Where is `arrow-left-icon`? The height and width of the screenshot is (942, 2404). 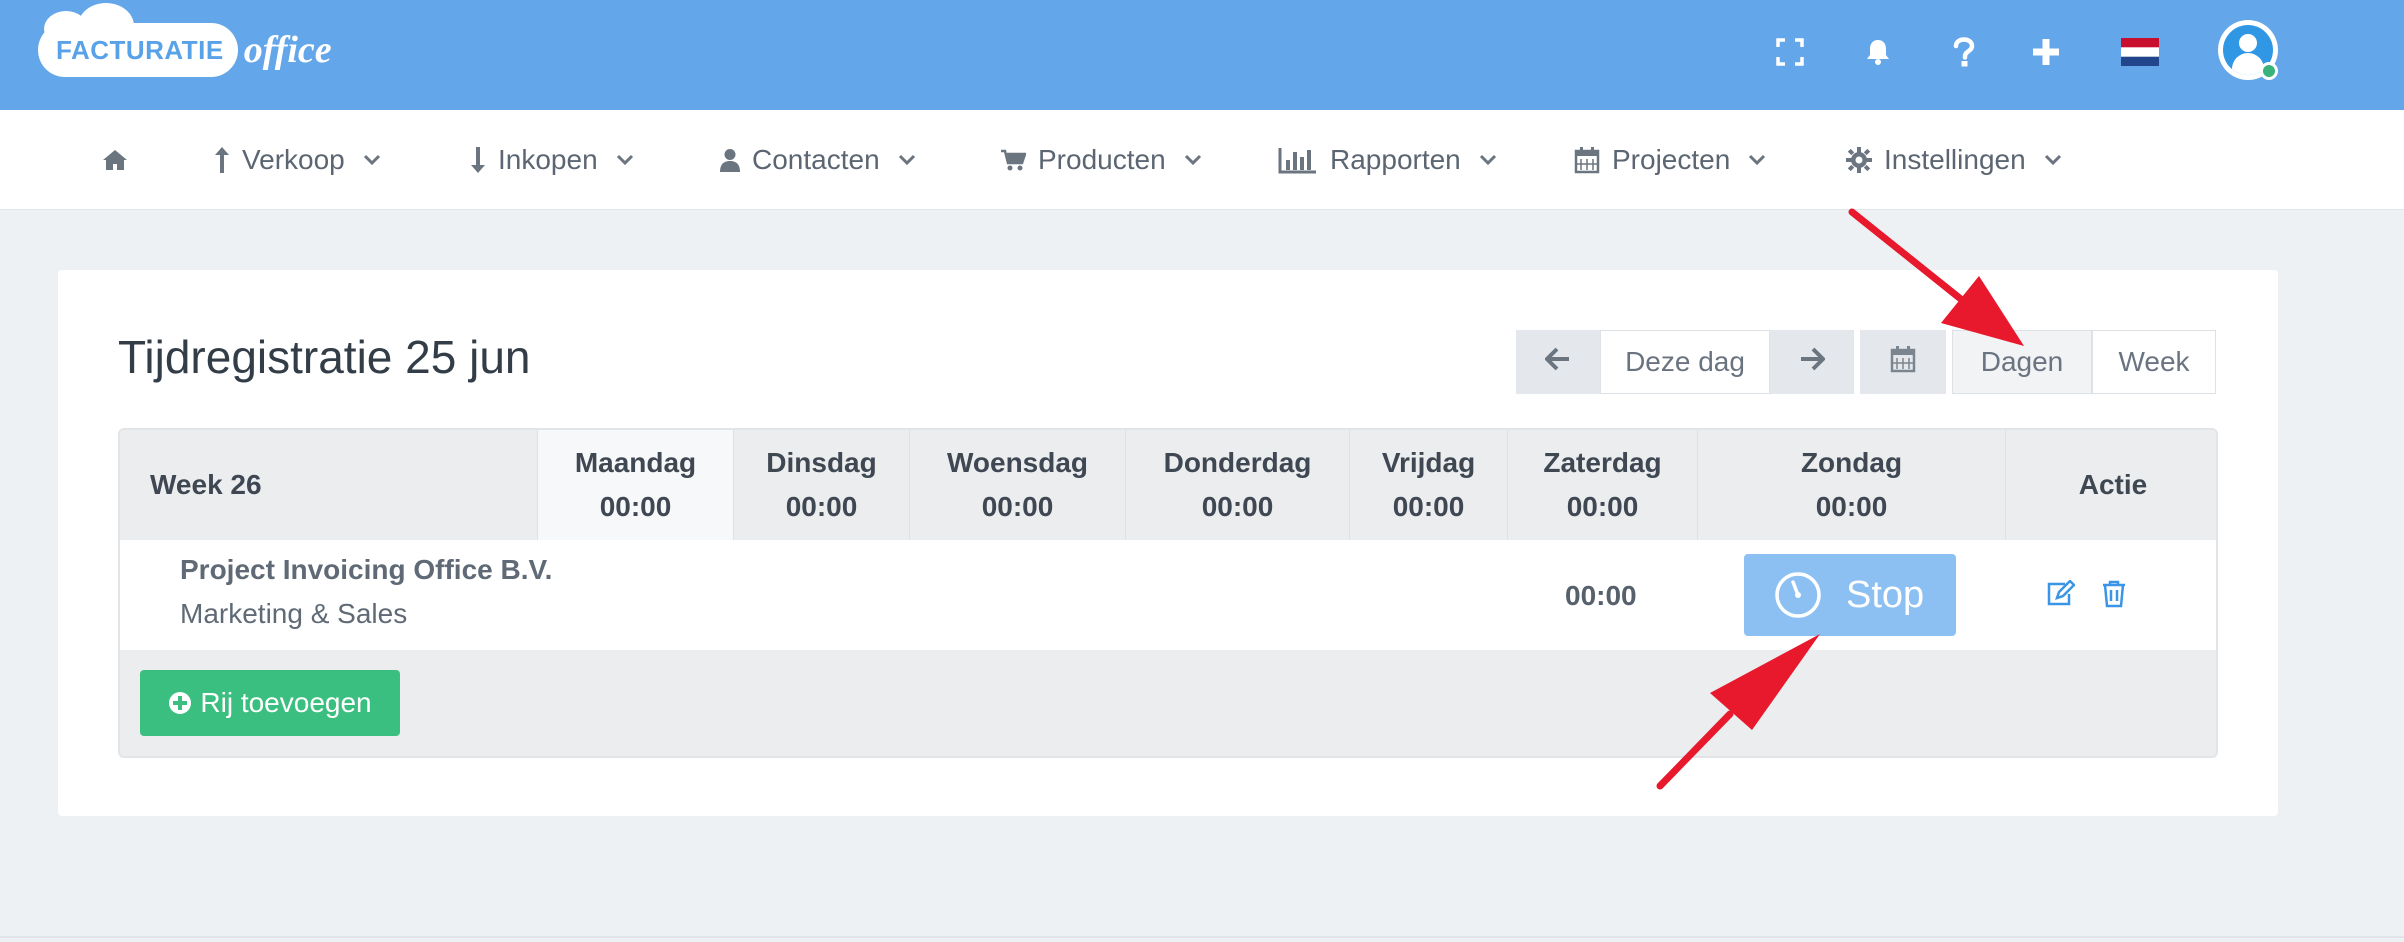 arrow-left-icon is located at coordinates (1557, 362).